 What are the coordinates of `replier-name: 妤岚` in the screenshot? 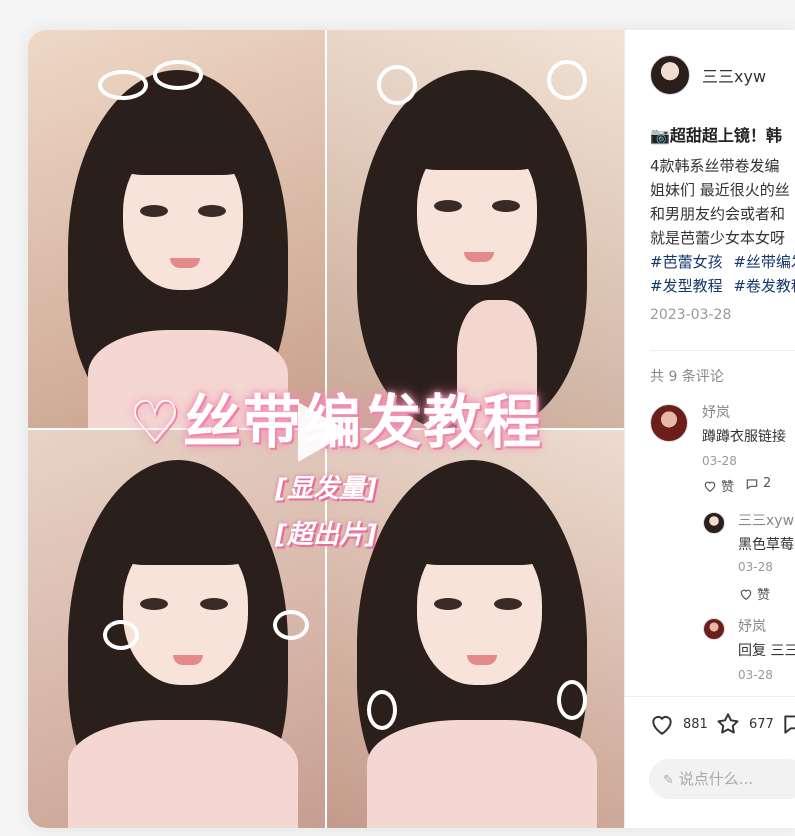 It's located at (752, 626).